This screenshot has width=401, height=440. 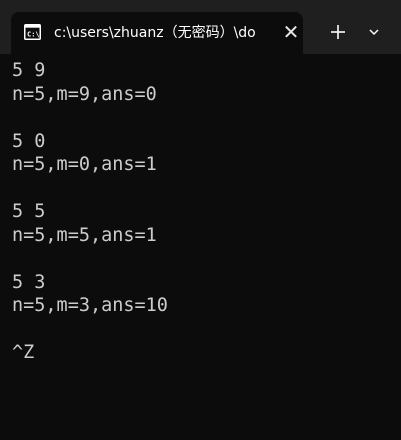 What do you see at coordinates (84, 94) in the screenshot?
I see `console-line: n=5,m=9,ans=0` at bounding box center [84, 94].